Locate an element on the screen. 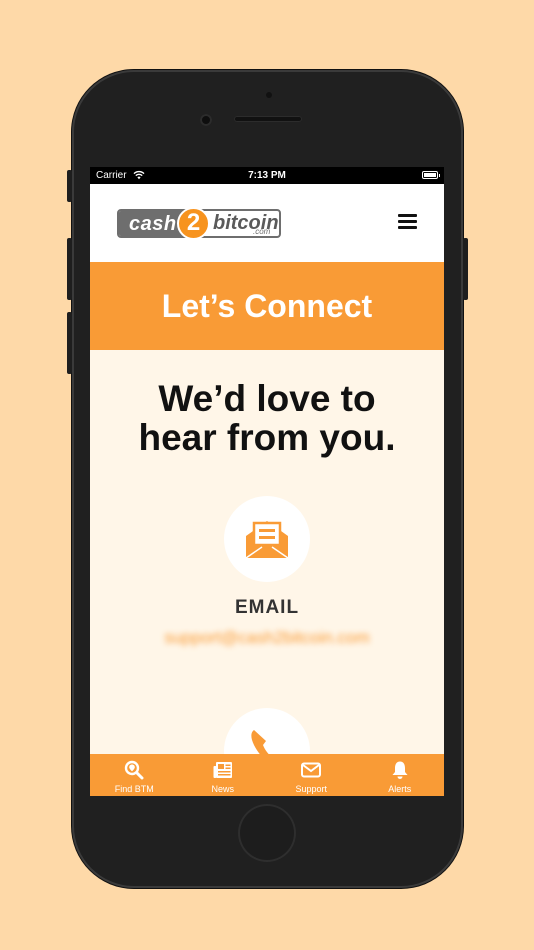  headline-line-2: hear from you. is located at coordinates (267, 437).